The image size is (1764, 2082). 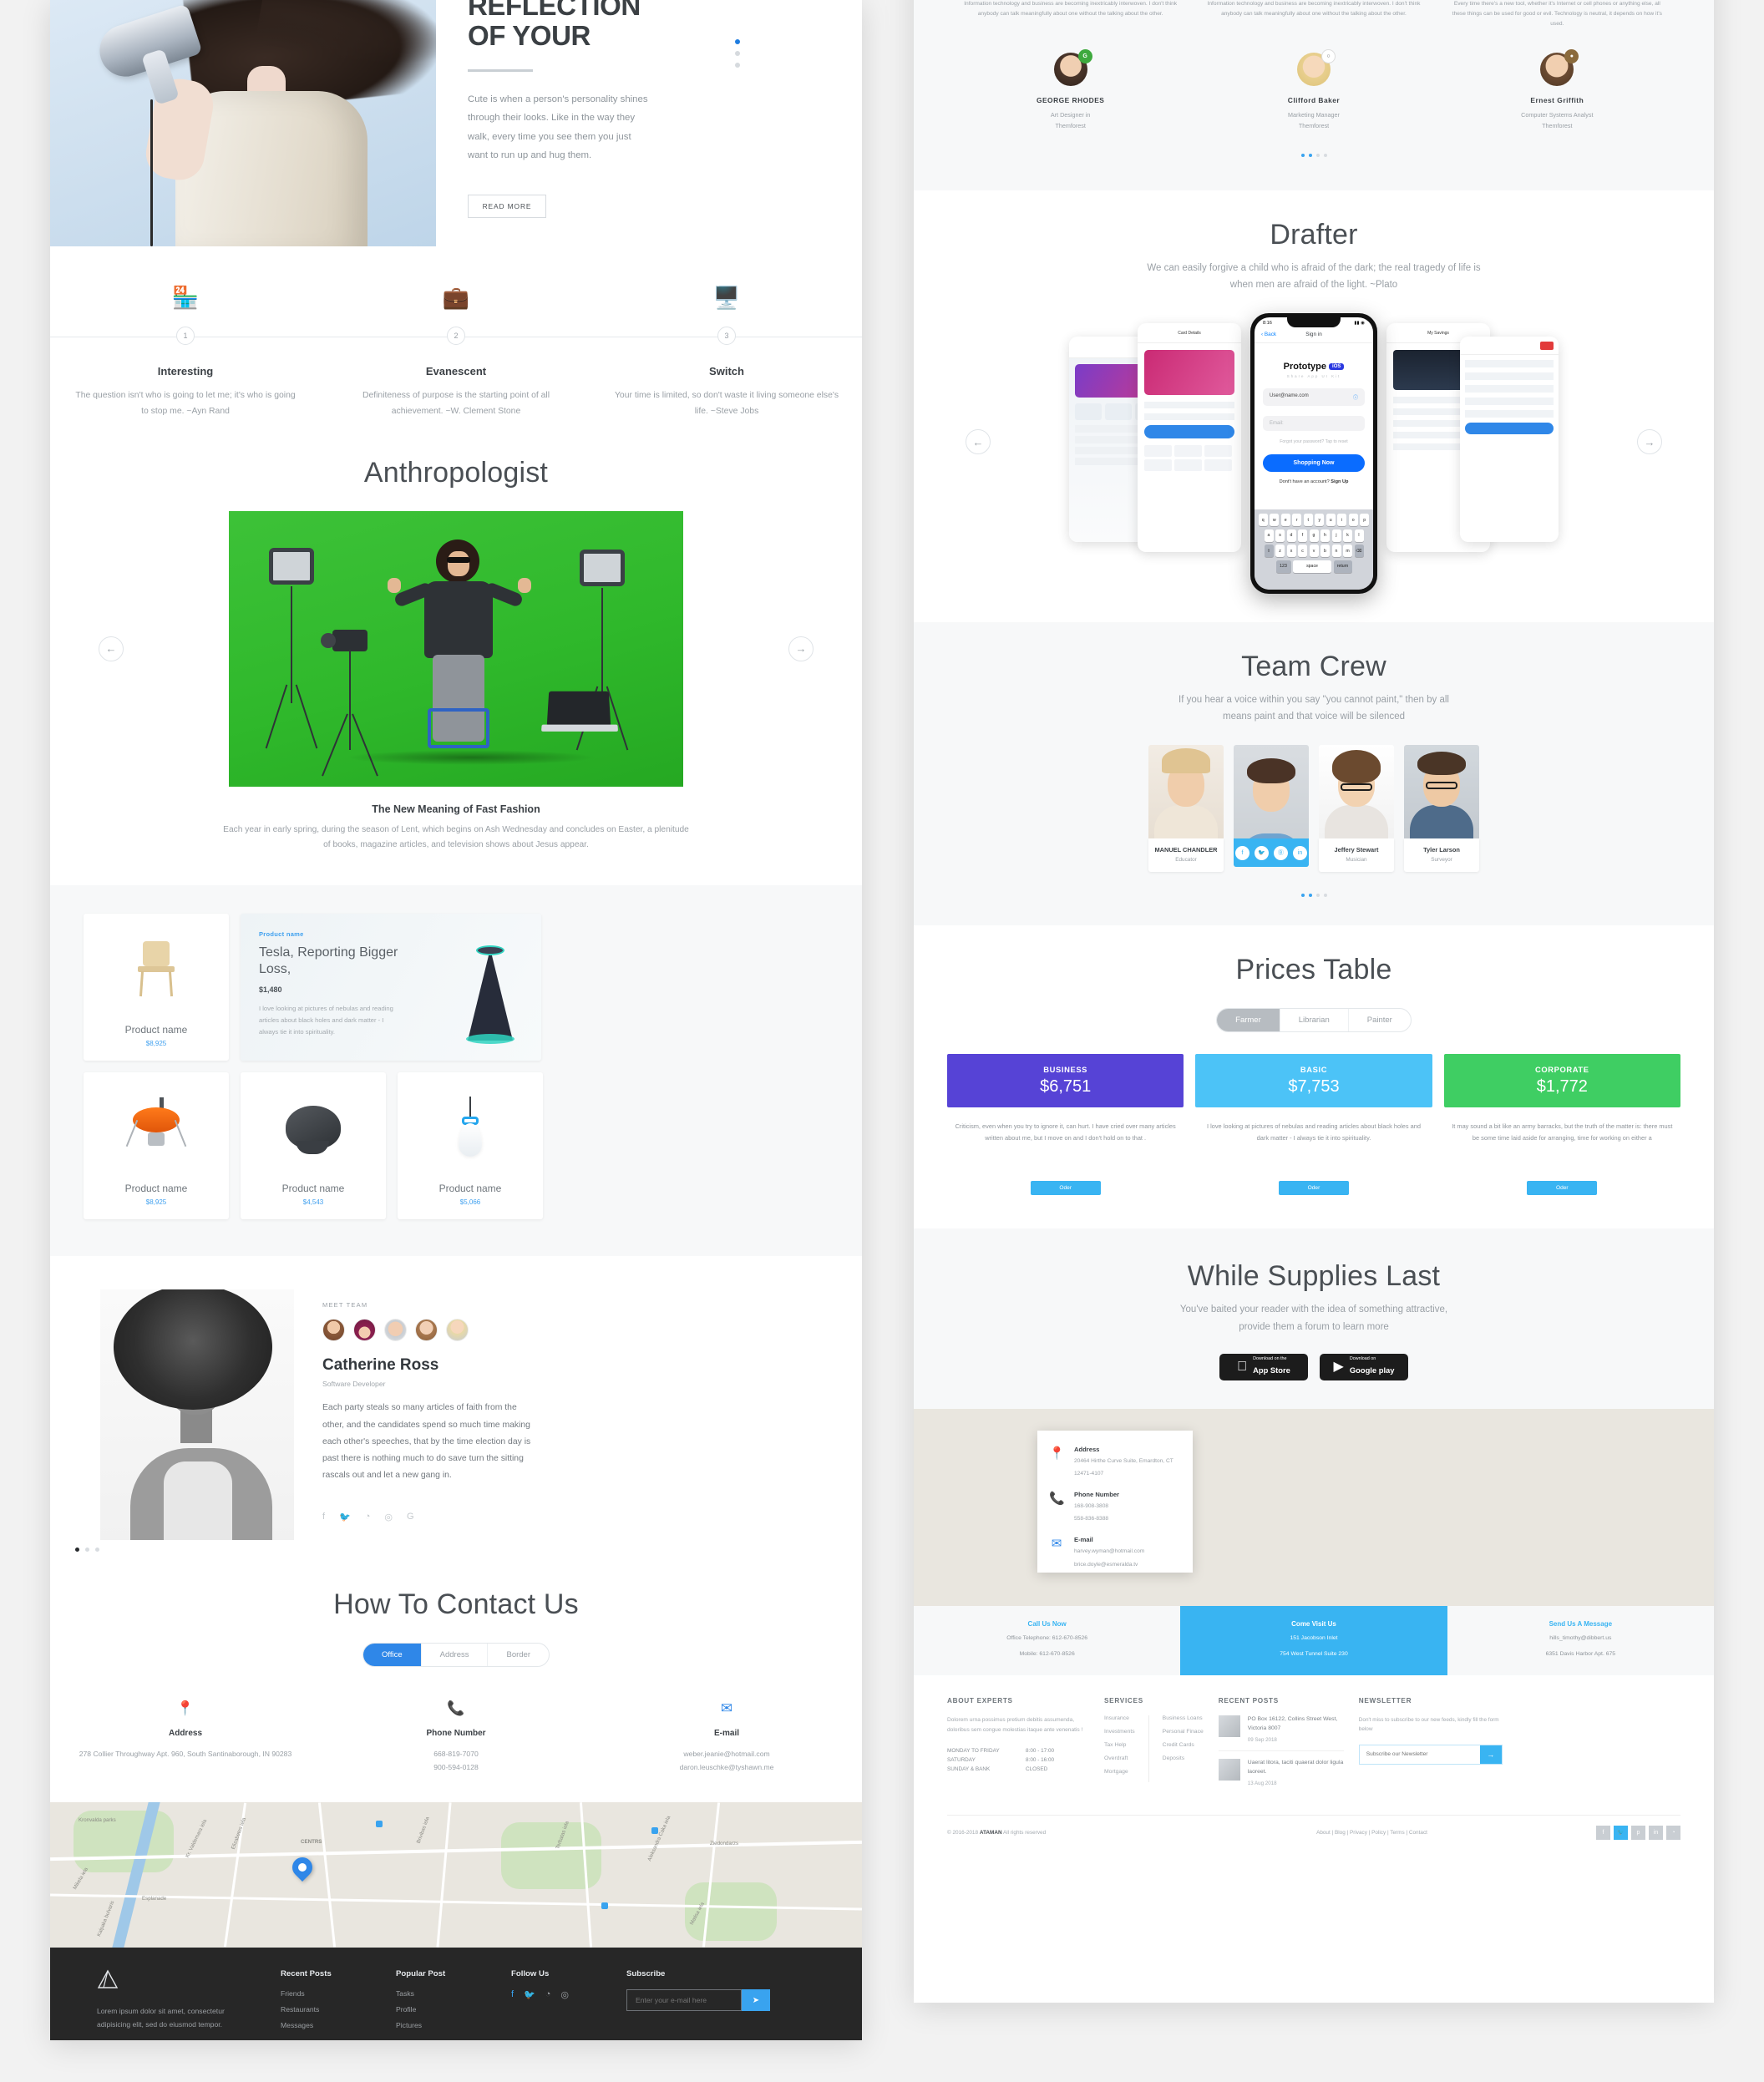 I want to click on tab-border: Border, so click(x=518, y=1655).